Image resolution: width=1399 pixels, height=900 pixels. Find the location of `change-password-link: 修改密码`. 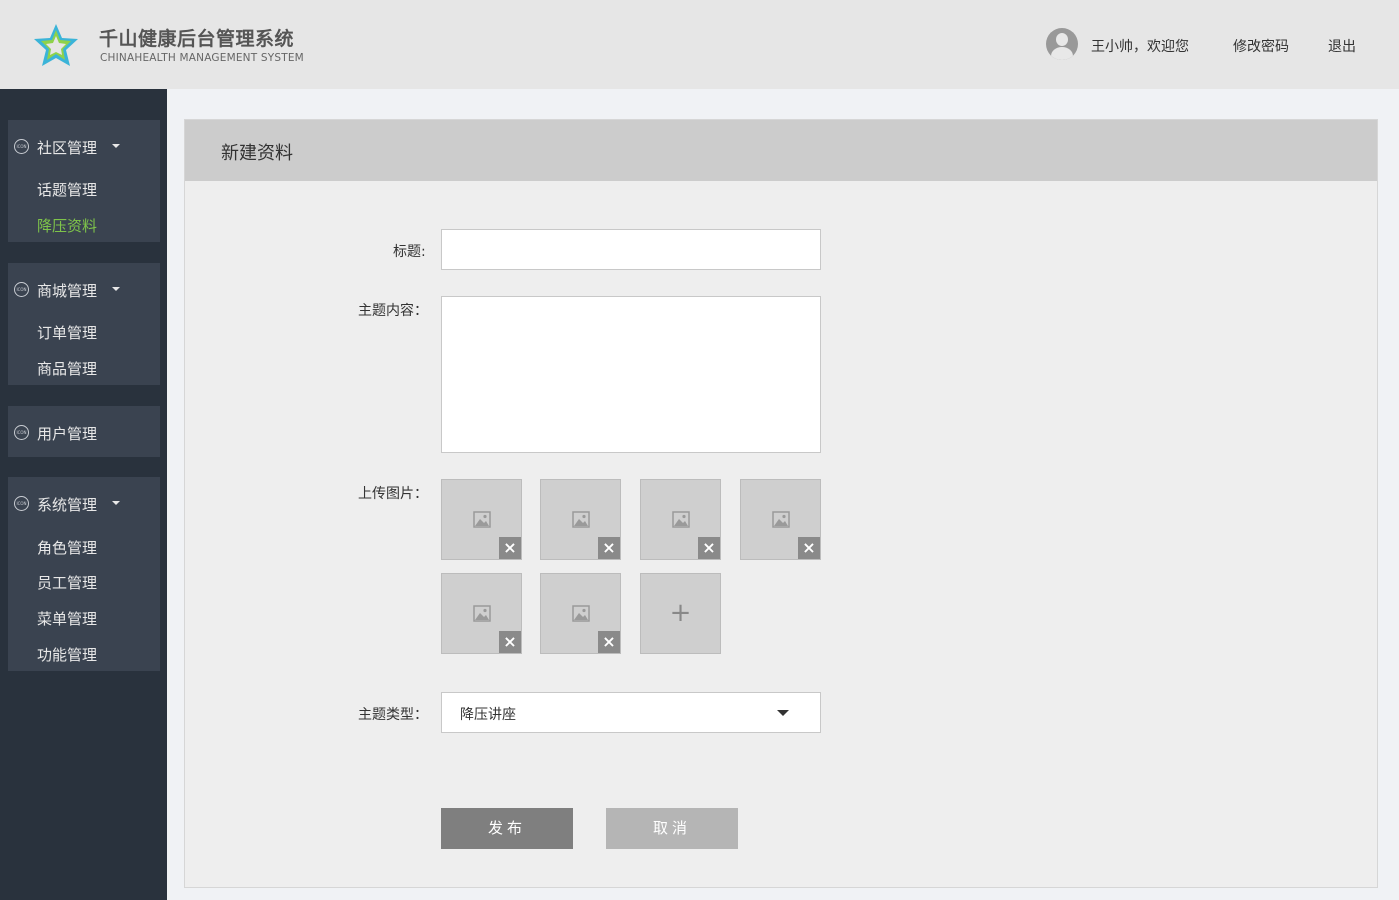

change-password-link: 修改密码 is located at coordinates (1261, 46).